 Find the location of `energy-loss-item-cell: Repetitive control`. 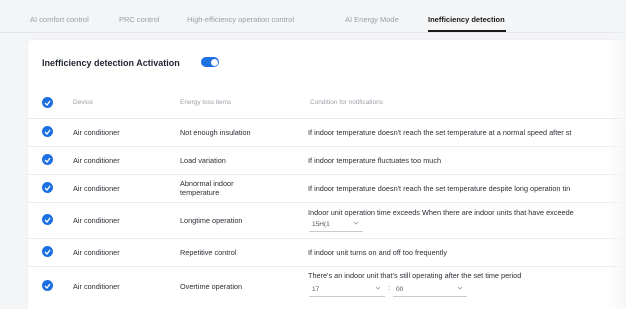

energy-loss-item-cell: Repetitive control is located at coordinates (208, 252).